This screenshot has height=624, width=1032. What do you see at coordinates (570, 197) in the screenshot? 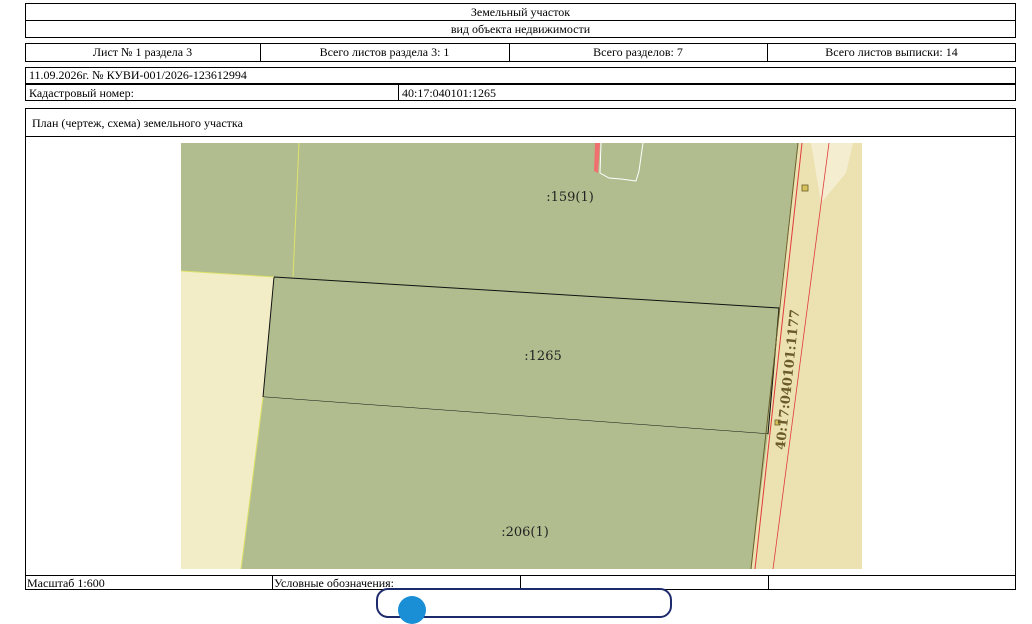
I see `parcel-north-label: :159(1)` at bounding box center [570, 197].